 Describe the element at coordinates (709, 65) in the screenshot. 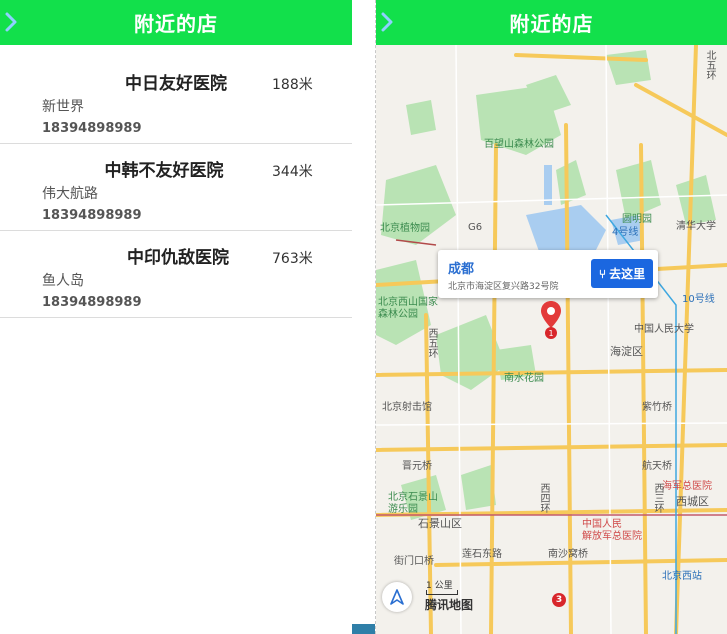

I see `map-label: 北五环` at that location.